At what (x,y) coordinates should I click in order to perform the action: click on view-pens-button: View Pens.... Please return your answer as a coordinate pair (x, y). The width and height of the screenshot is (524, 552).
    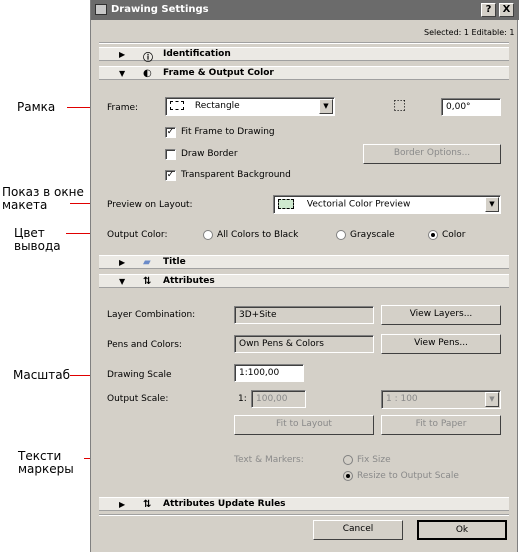
    Looking at the image, I should click on (441, 344).